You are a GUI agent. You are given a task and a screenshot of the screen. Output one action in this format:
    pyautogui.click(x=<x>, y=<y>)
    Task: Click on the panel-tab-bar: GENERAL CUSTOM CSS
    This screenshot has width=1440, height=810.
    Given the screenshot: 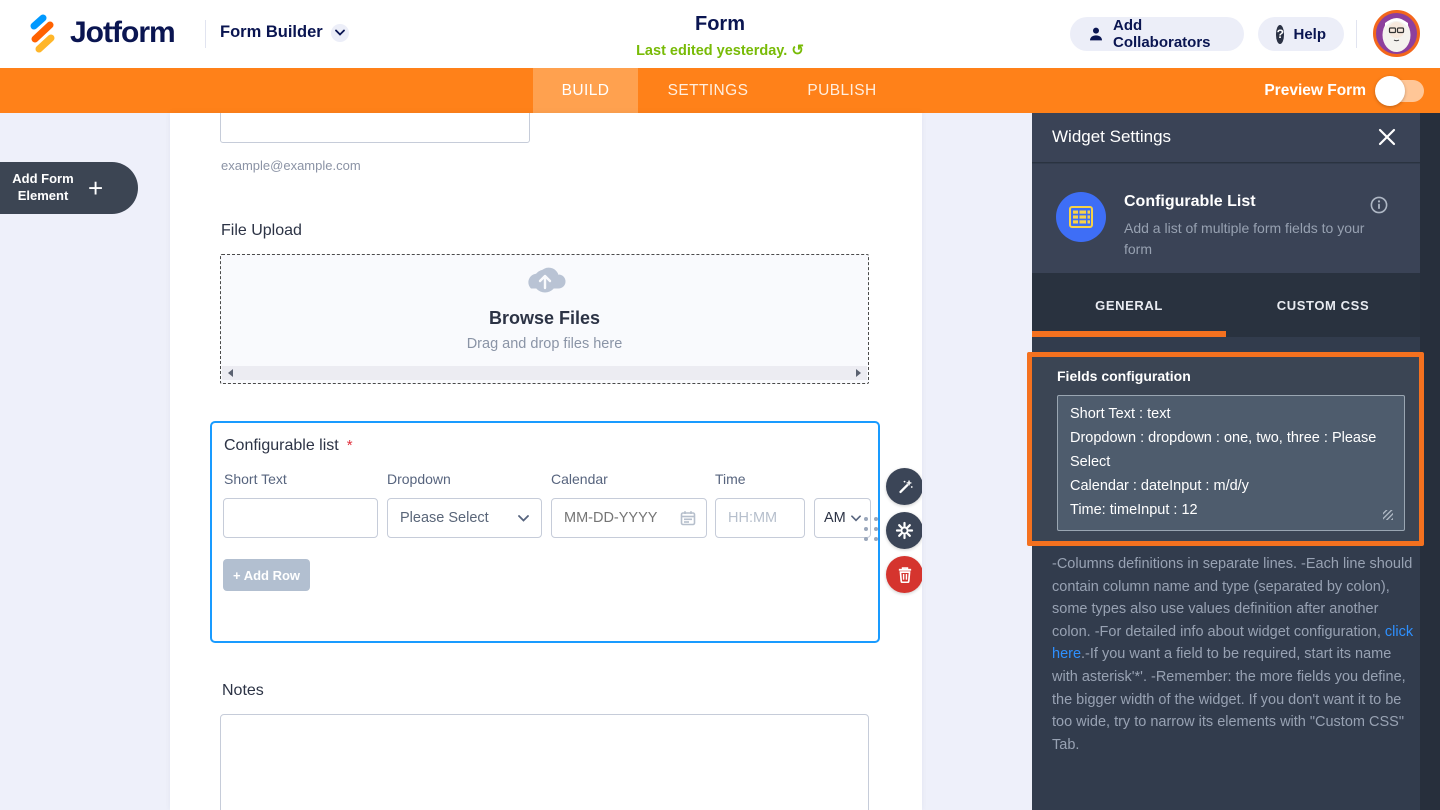 What is the action you would take?
    pyautogui.click(x=1226, y=305)
    